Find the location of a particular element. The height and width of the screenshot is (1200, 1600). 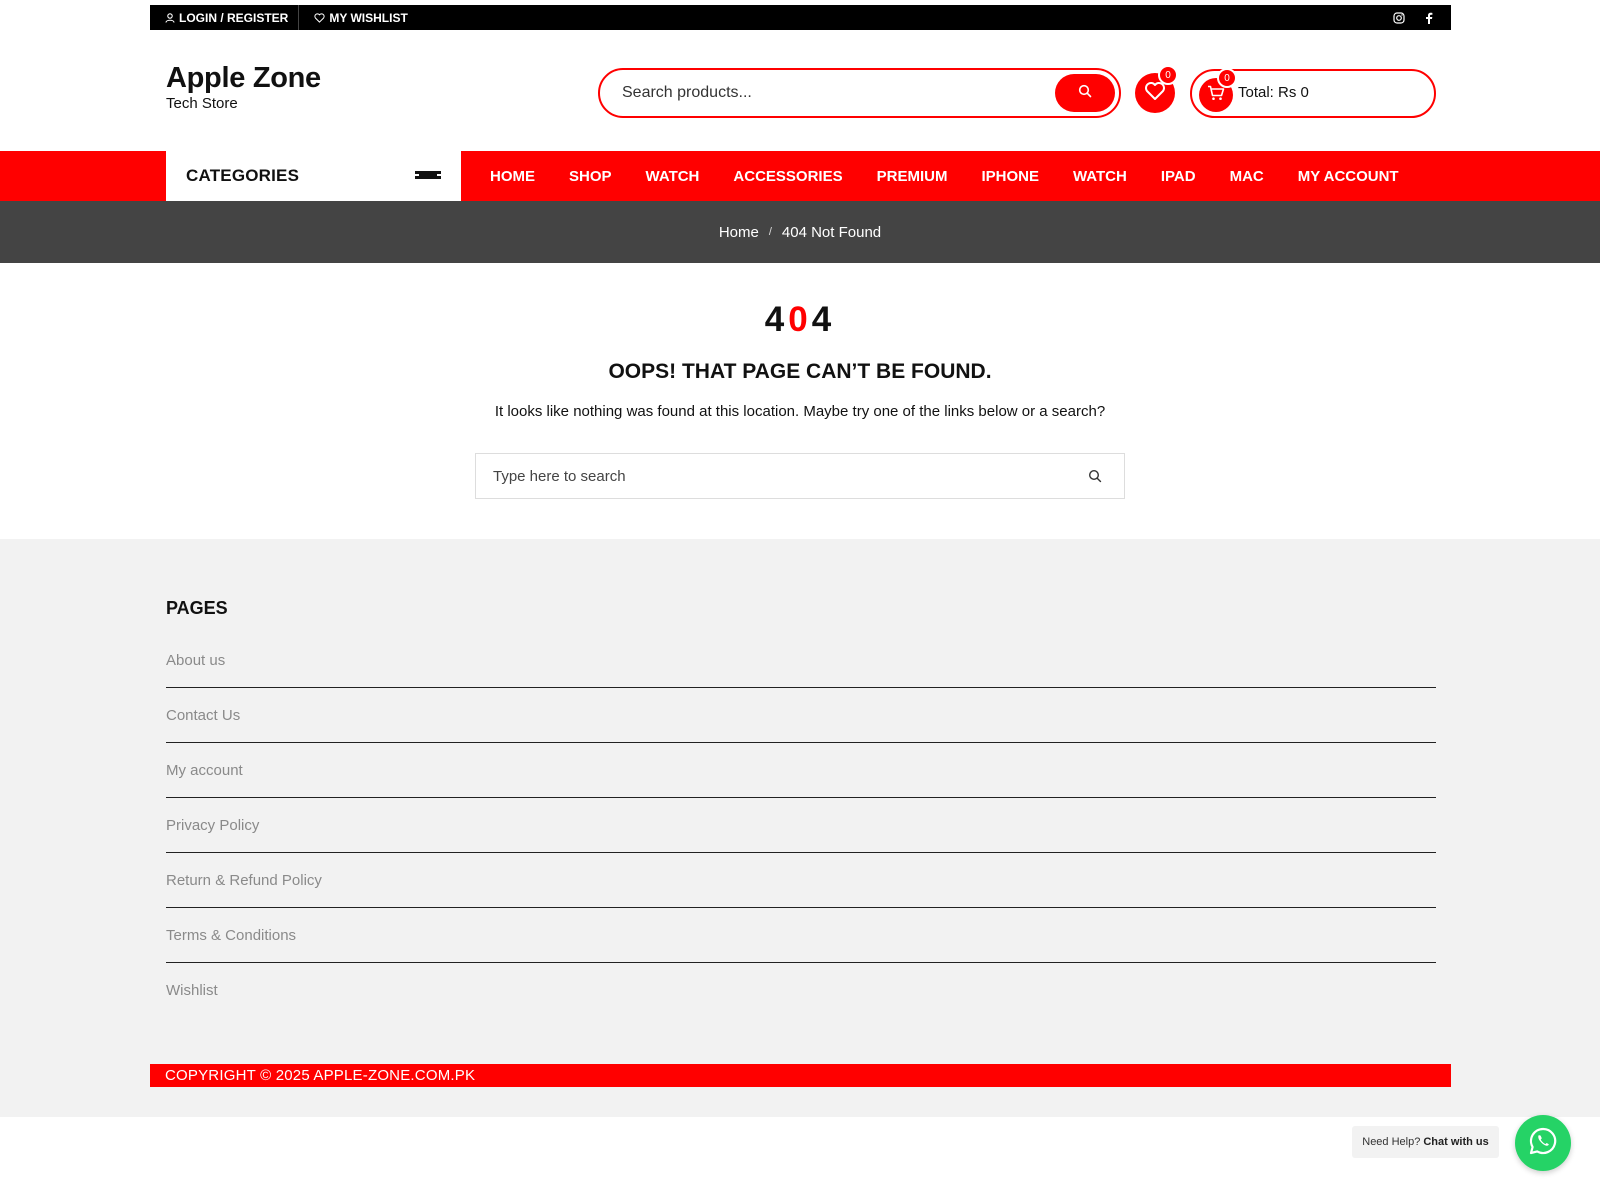

nav-item-my-account: MY ACCOUNT is located at coordinates (1348, 176).